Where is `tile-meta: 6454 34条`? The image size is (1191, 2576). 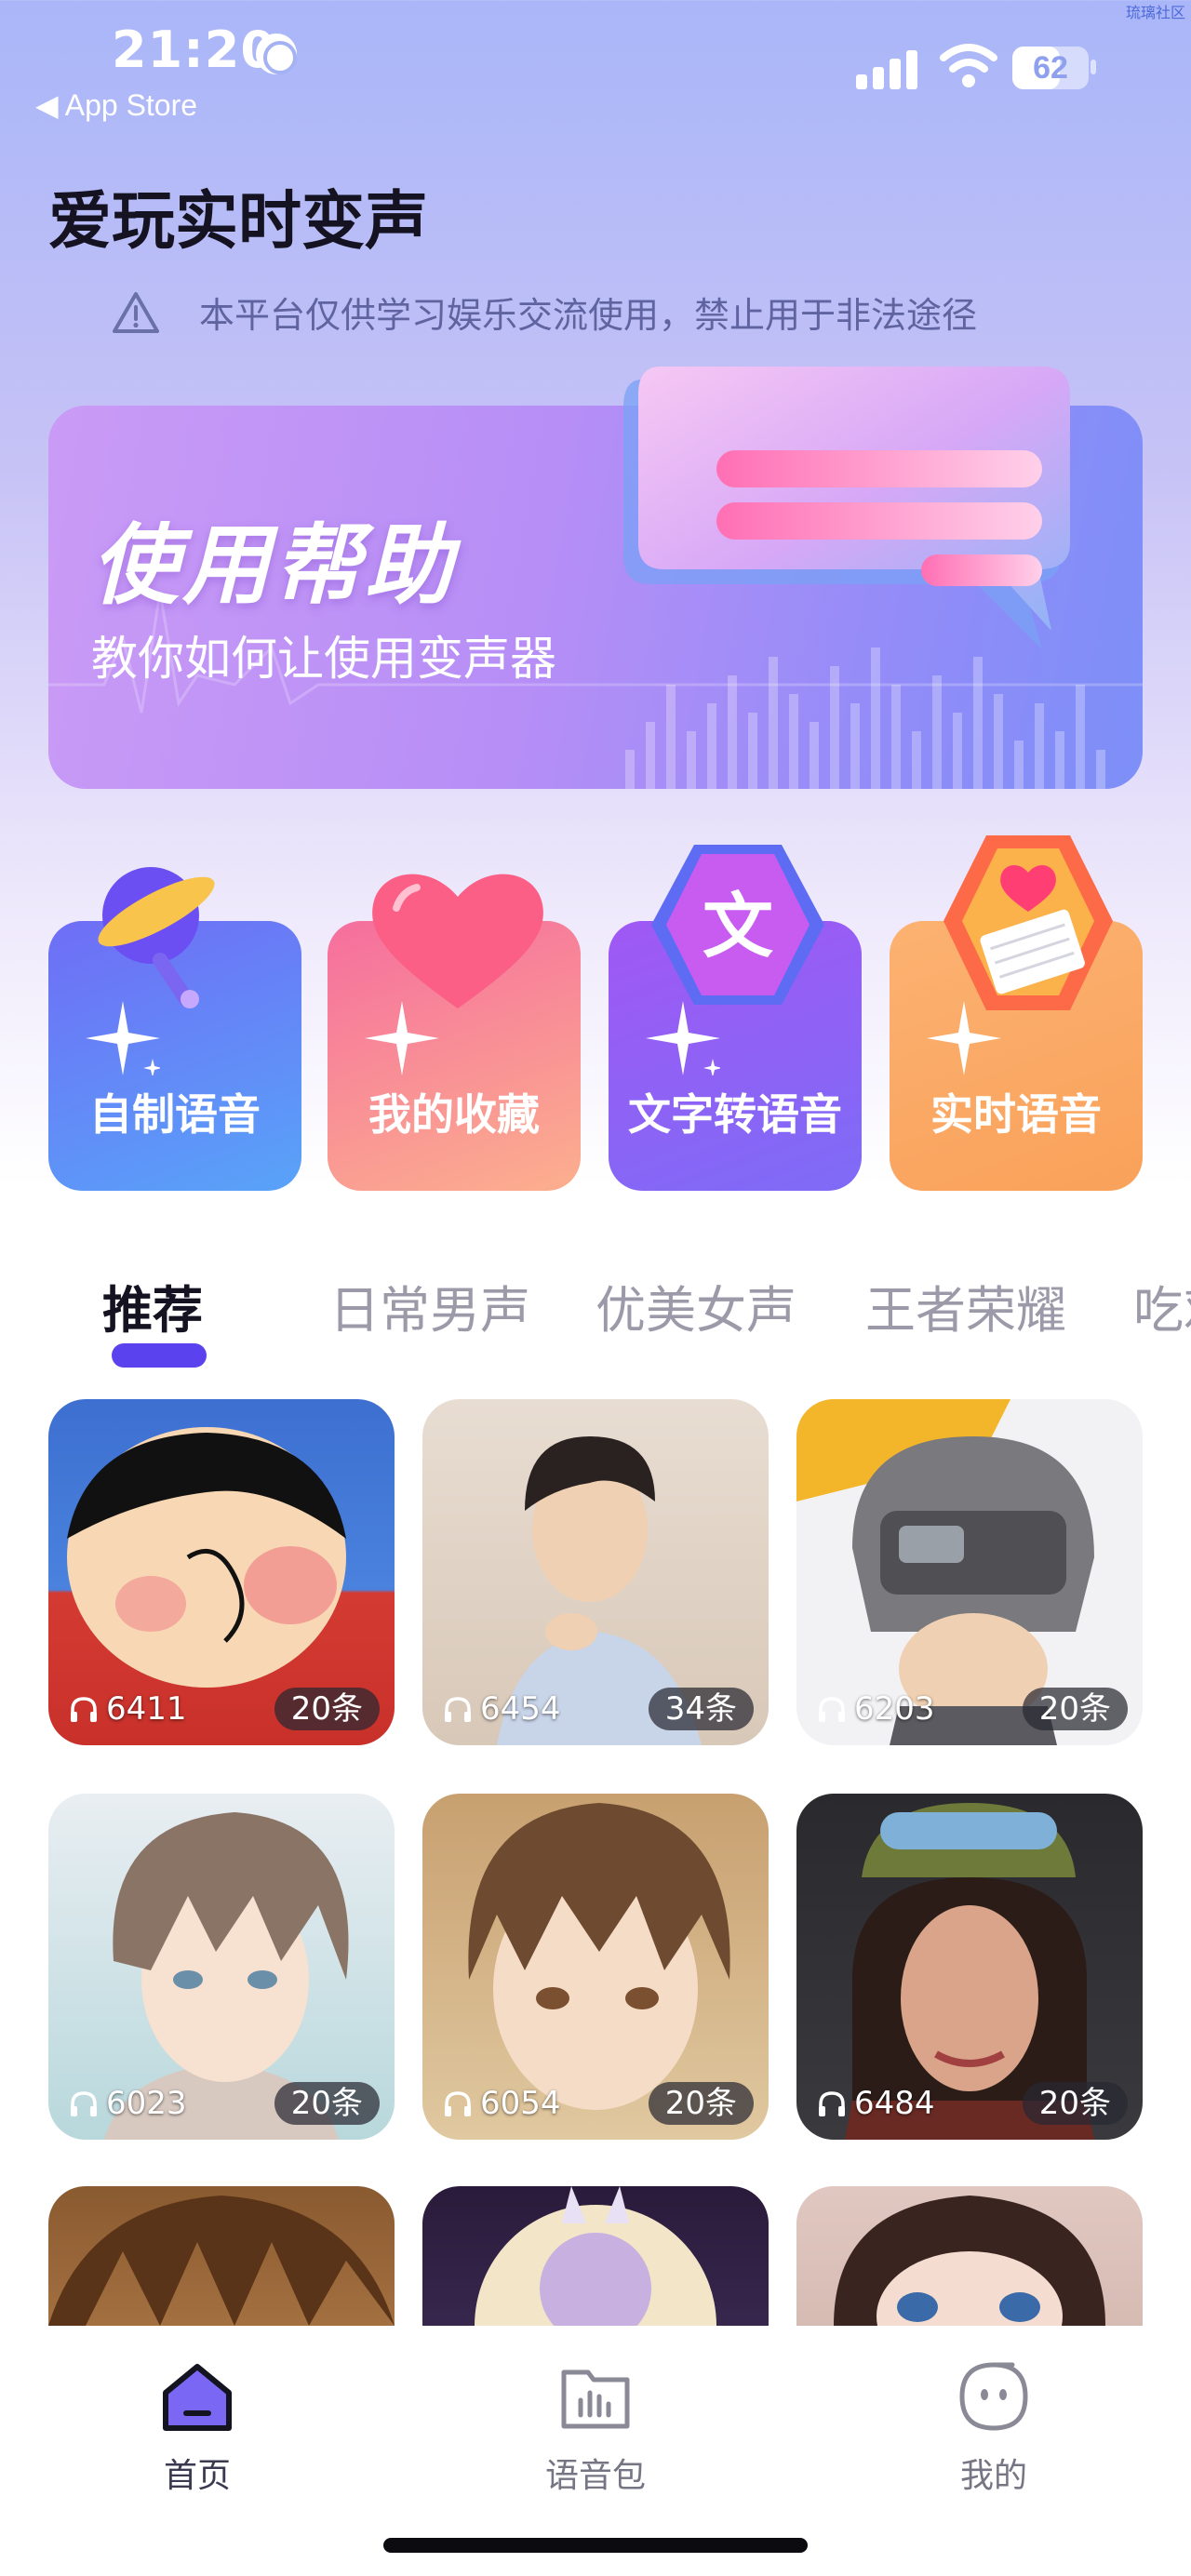 tile-meta: 6454 34条 is located at coordinates (595, 1709).